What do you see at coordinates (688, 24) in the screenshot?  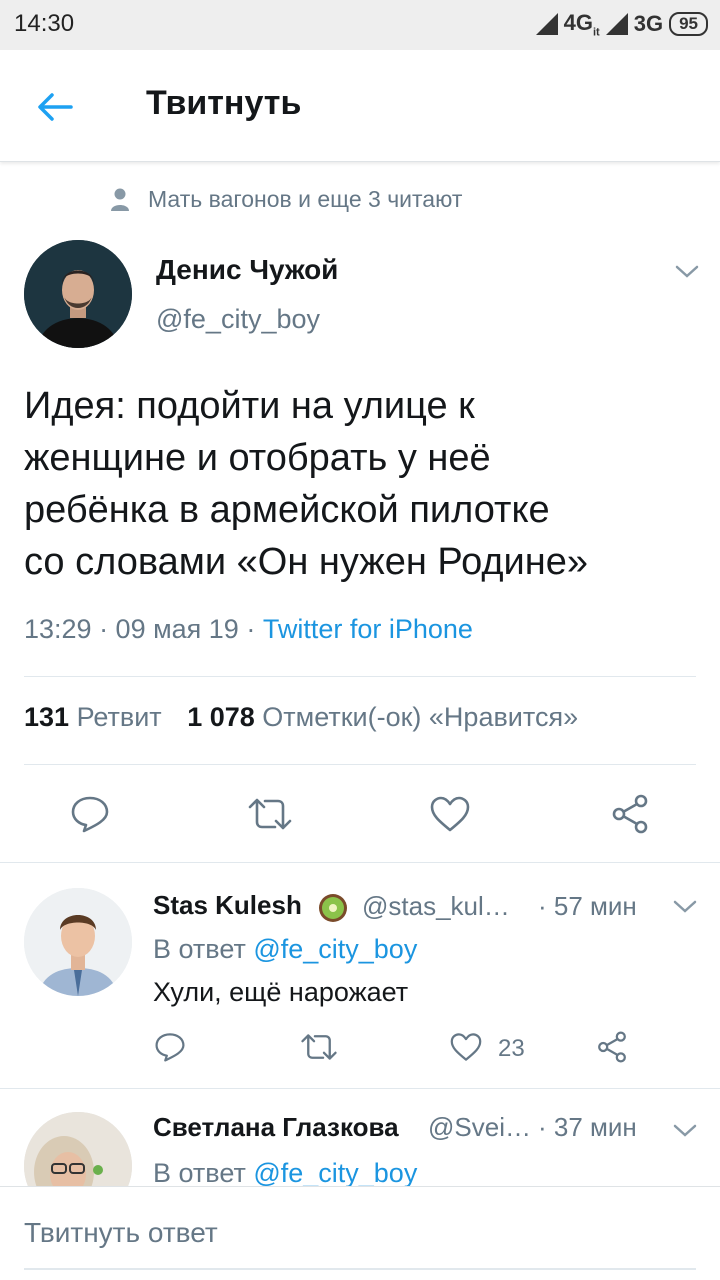 I see `battery-icon: 95` at bounding box center [688, 24].